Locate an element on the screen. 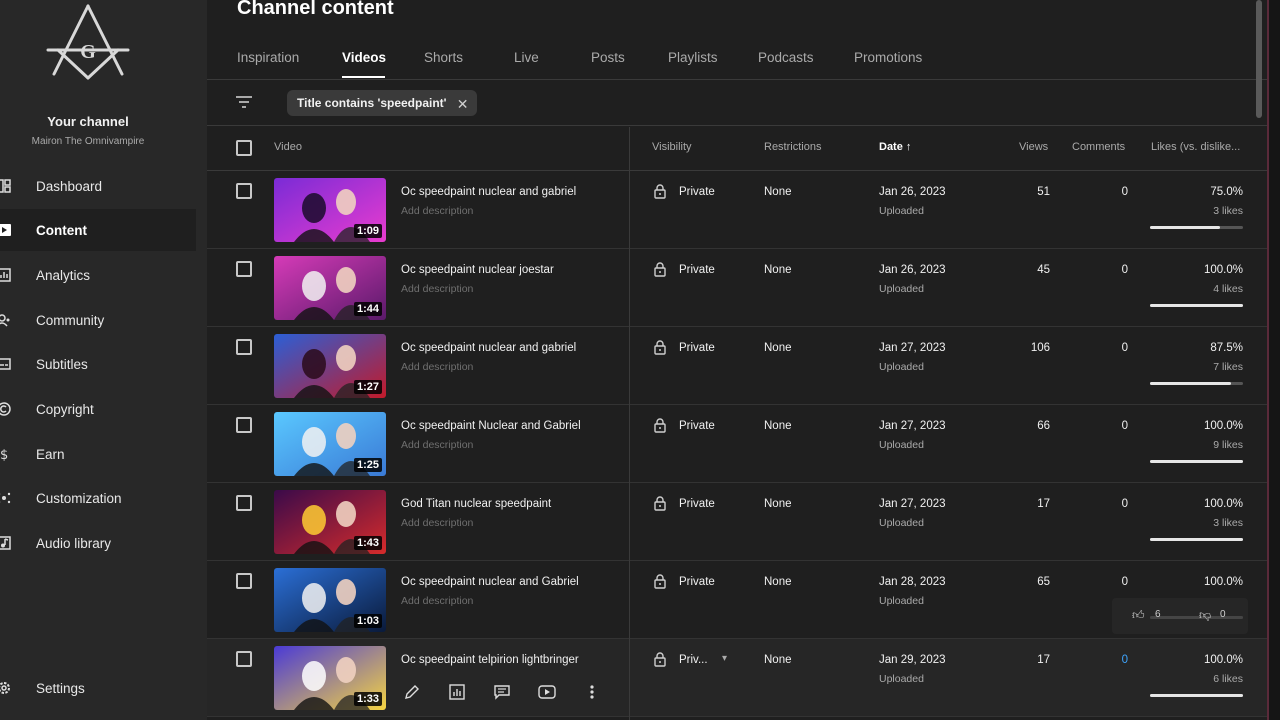 The width and height of the screenshot is (1280, 720). sidebar-item-dashboard: Dashboard is located at coordinates (98, 186).